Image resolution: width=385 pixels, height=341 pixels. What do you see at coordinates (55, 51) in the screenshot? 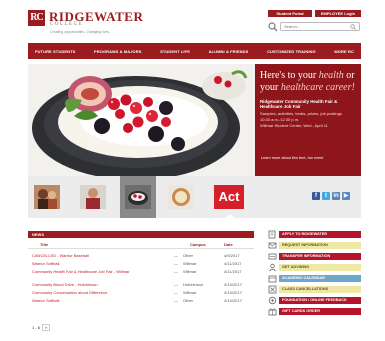
I see `nav-future-students: FUTURE STUDENTS` at bounding box center [55, 51].